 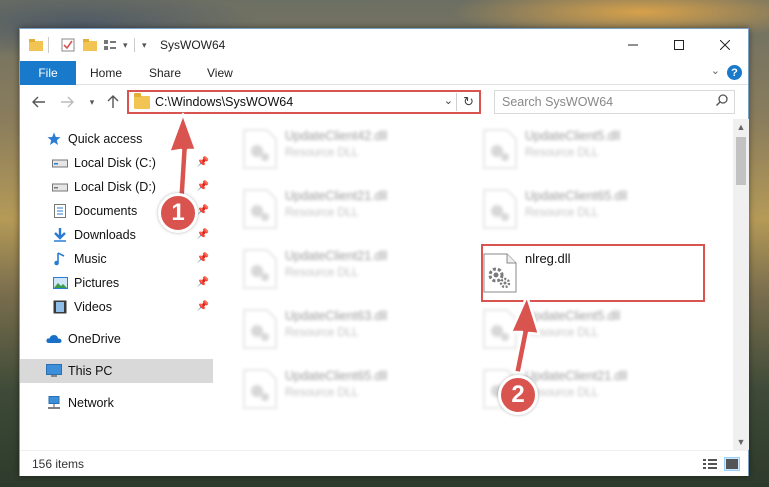 What do you see at coordinates (734, 72) in the screenshot?
I see `help-icon: ?` at bounding box center [734, 72].